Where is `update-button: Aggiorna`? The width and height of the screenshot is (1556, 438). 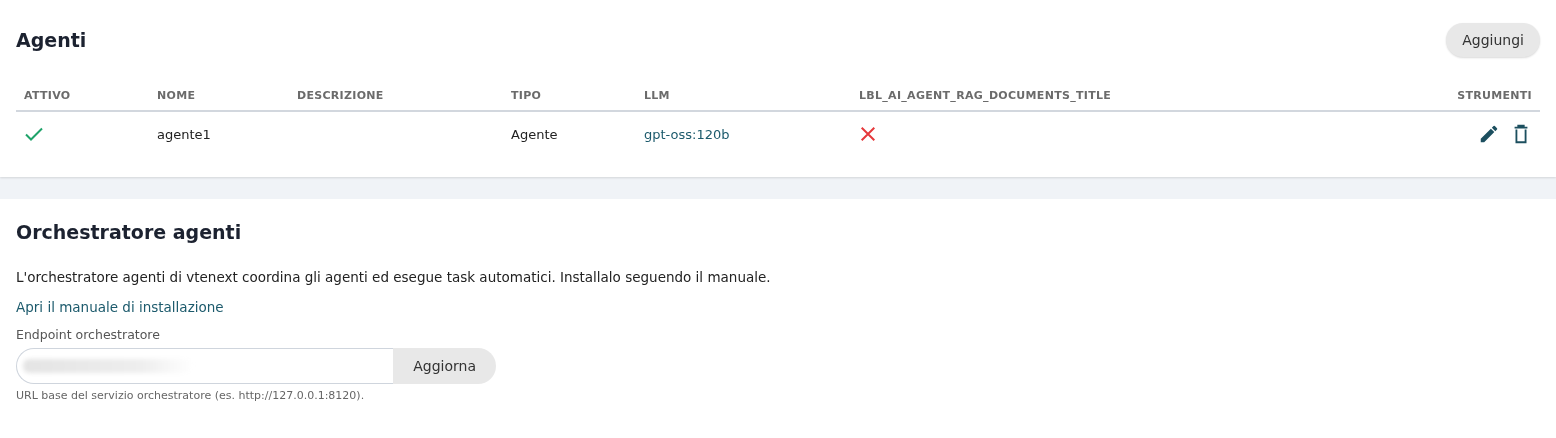
update-button: Aggiorna is located at coordinates (444, 366).